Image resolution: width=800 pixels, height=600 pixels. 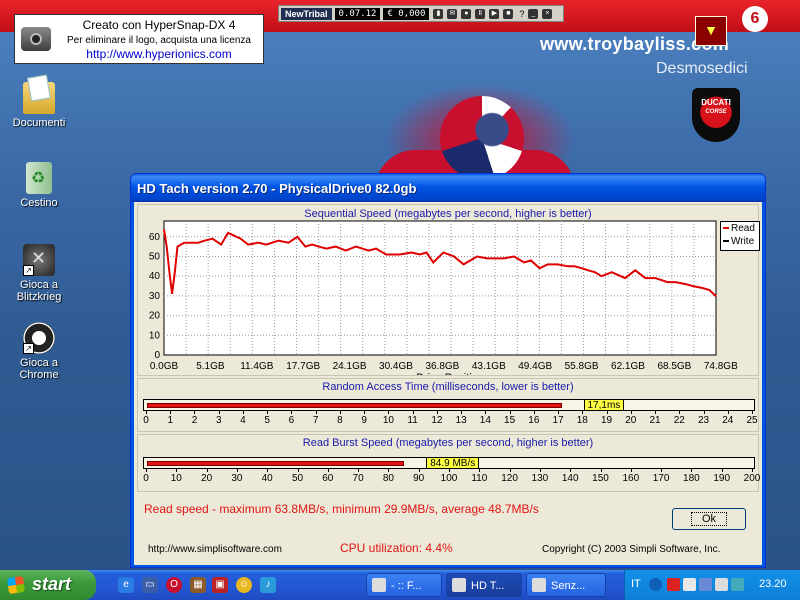 What do you see at coordinates (39, 351) in the screenshot?
I see `desktop-icon-chrome: ↗ Gioca a Chrome` at bounding box center [39, 351].